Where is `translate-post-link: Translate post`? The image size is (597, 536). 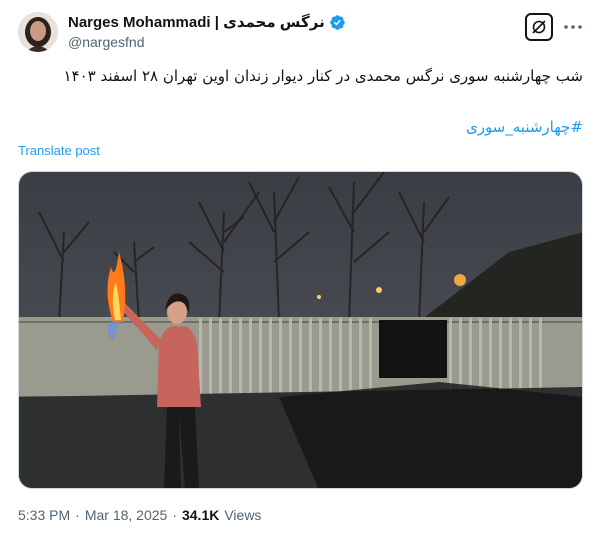
translate-post-link: Translate post is located at coordinates (59, 150).